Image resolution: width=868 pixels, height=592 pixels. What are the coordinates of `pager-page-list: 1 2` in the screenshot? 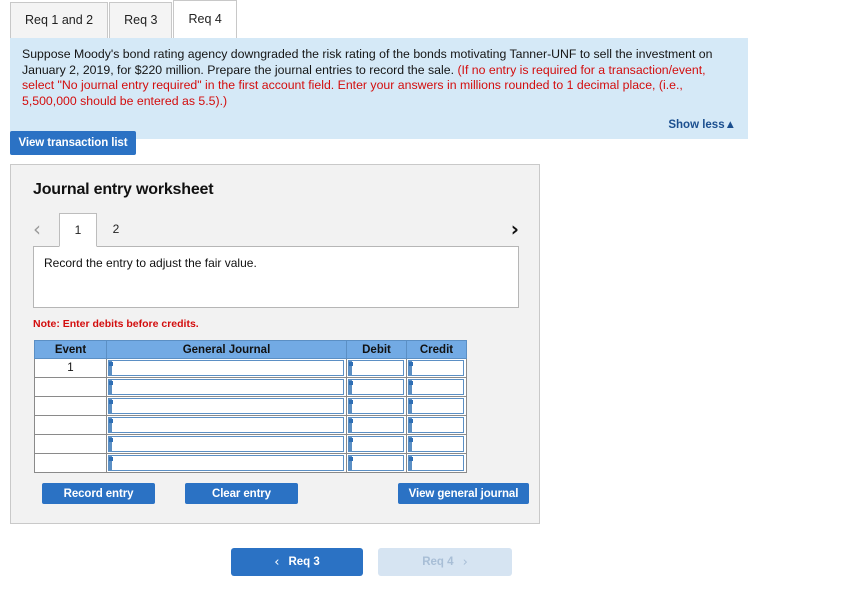 It's located at (97, 230).